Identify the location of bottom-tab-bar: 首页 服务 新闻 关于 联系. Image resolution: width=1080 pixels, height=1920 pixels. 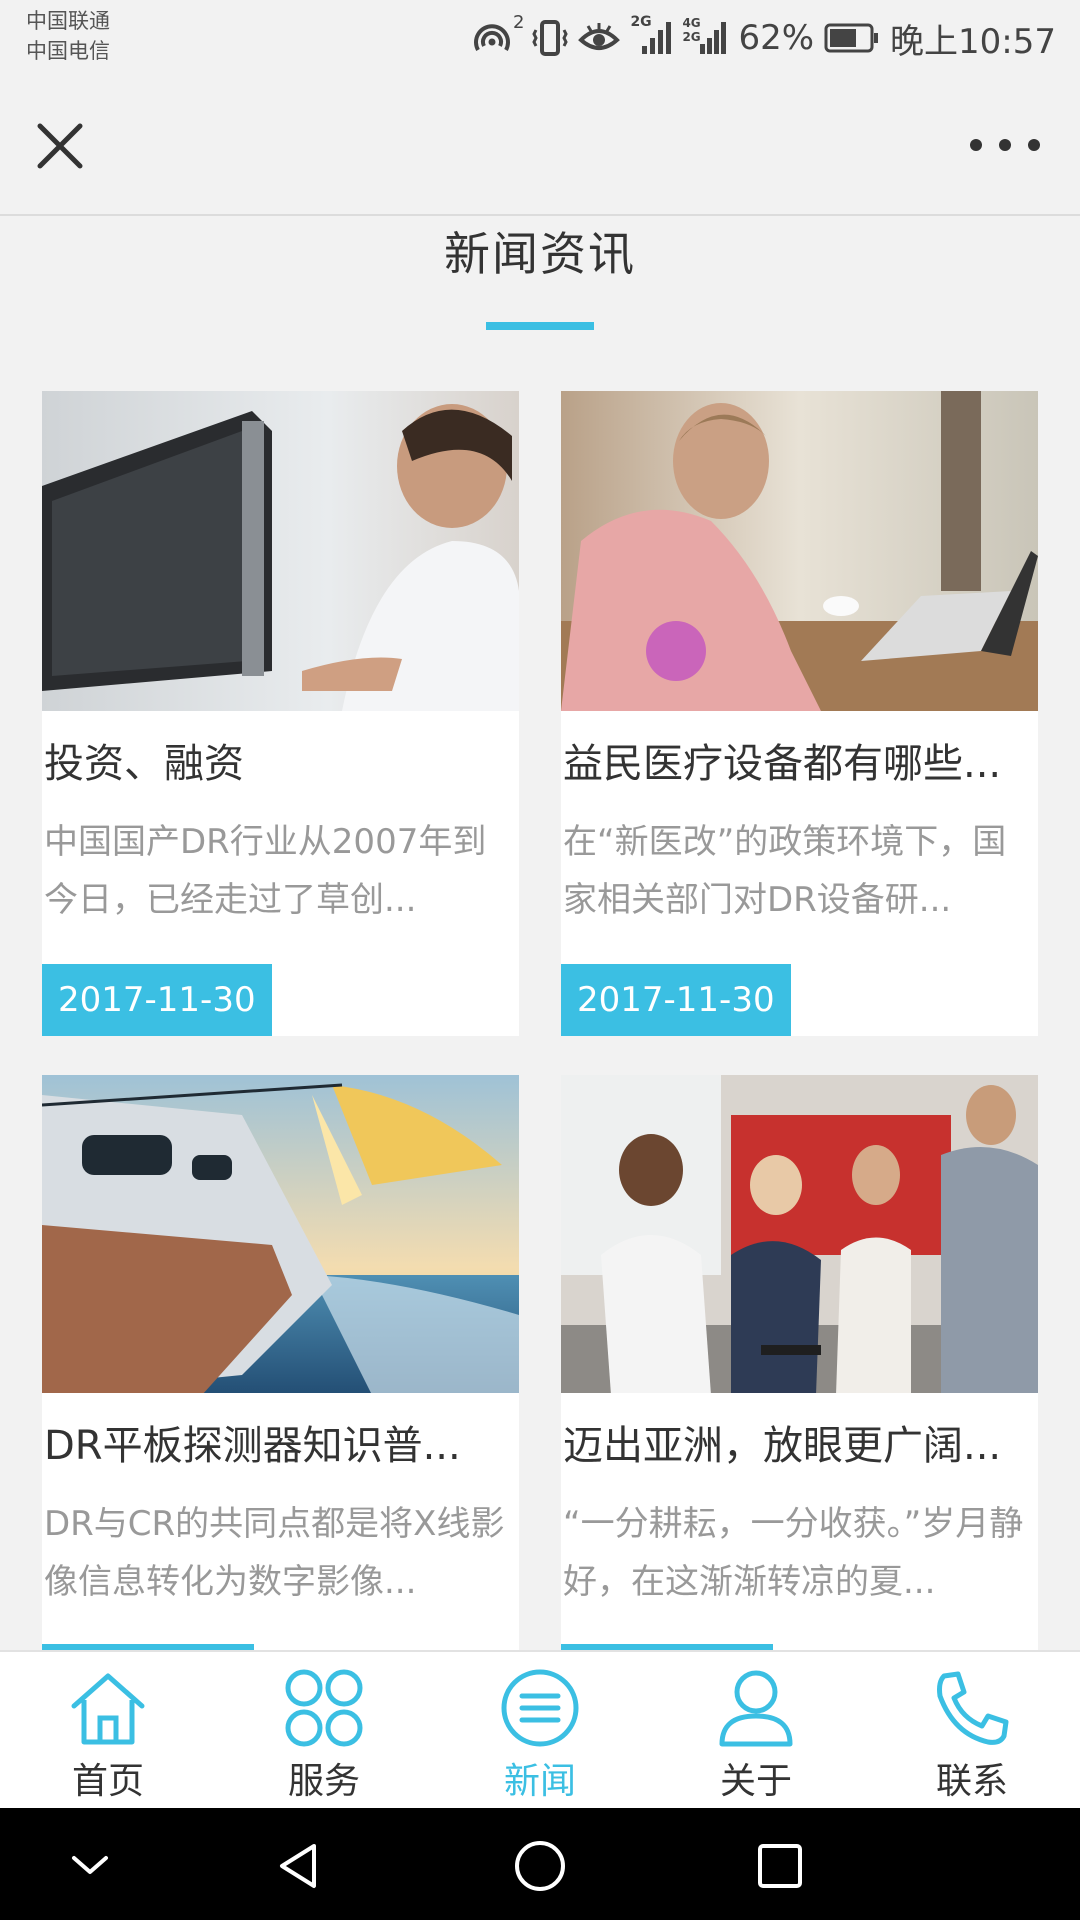
(540, 1729).